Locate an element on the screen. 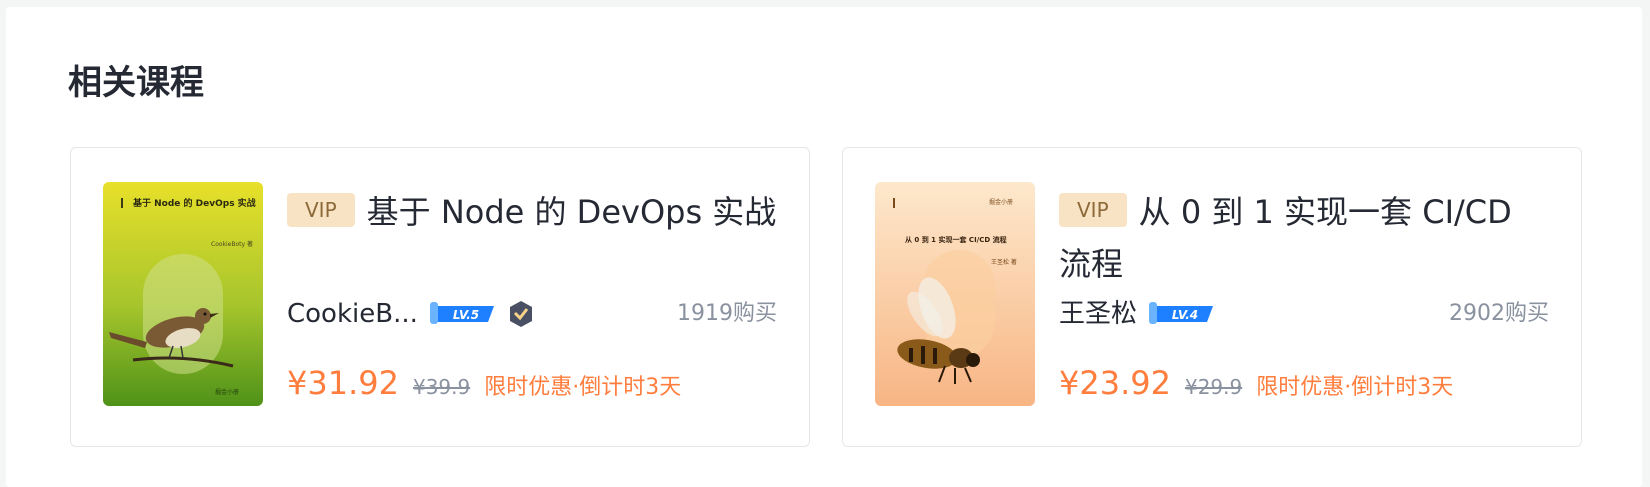 Image resolution: width=1650 pixels, height=487 pixels. course-cover-image: 基于 Node 的 DevOps 实战 CookieBoty 著 掘金小册 is located at coordinates (183, 294).